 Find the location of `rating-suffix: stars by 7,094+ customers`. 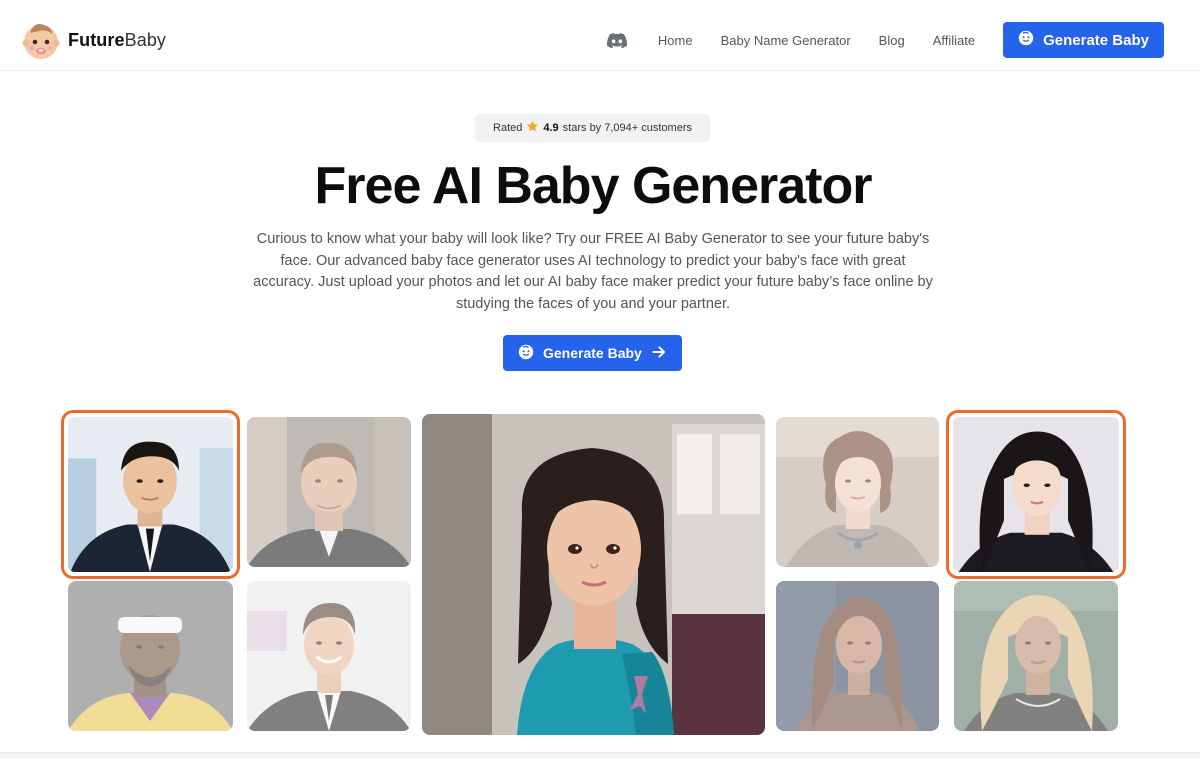

rating-suffix: stars by 7,094+ customers is located at coordinates (627, 128).